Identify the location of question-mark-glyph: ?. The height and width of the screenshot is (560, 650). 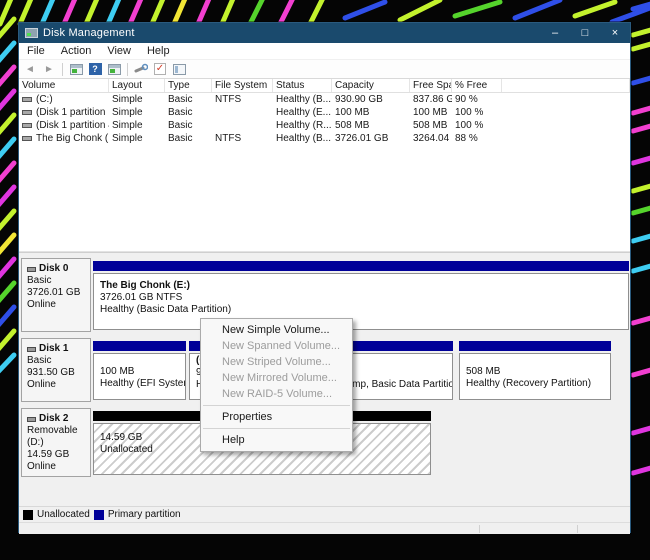
(95, 69).